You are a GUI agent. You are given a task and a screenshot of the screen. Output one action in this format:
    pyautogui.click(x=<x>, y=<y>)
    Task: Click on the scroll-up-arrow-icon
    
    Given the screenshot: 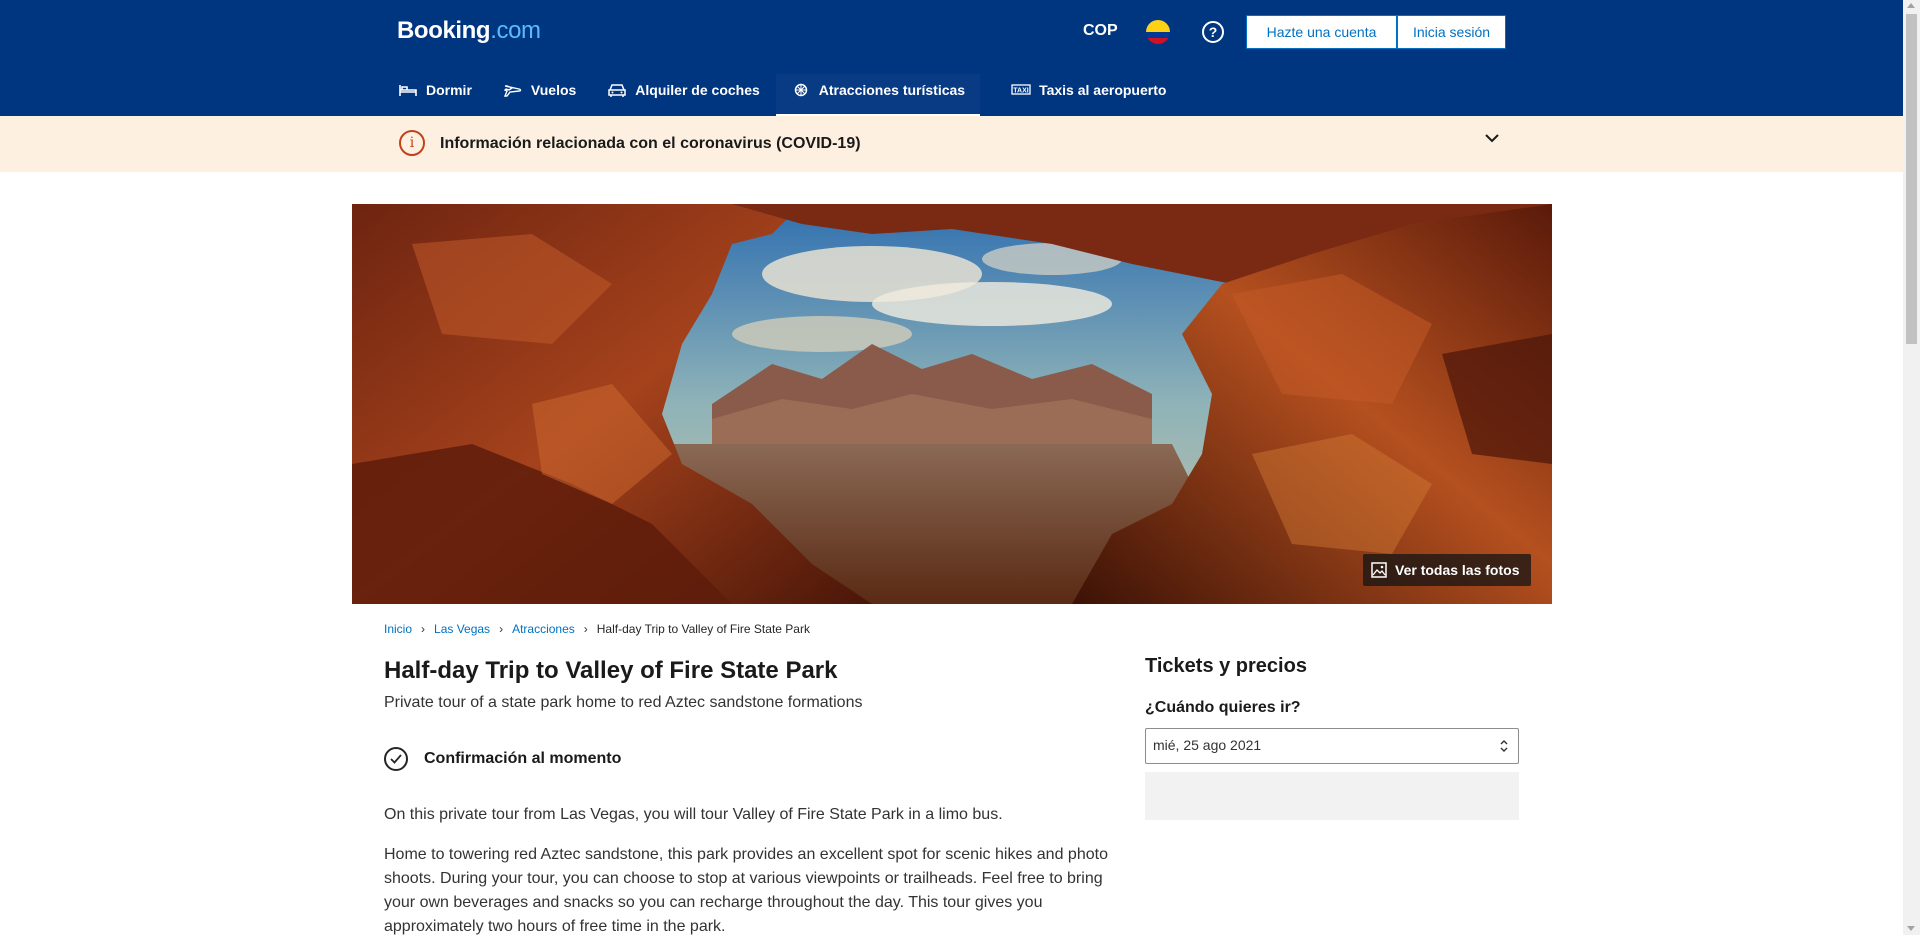 What is the action you would take?
    pyautogui.click(x=1911, y=5)
    